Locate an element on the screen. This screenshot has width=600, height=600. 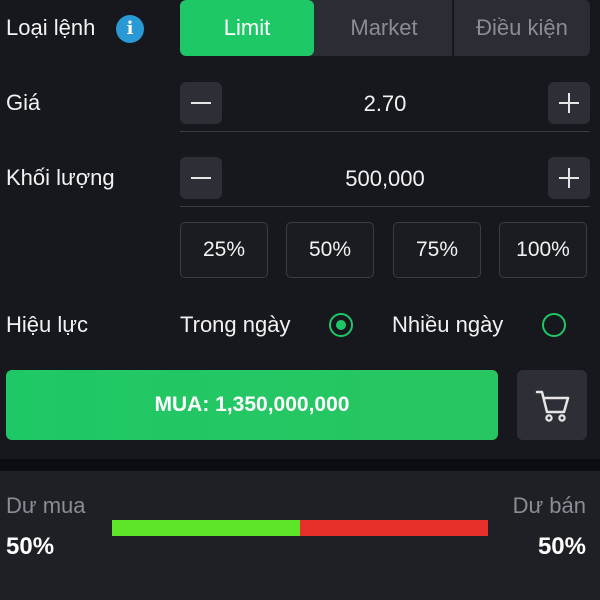
quantity-label: Khối lượng is located at coordinates (60, 177).